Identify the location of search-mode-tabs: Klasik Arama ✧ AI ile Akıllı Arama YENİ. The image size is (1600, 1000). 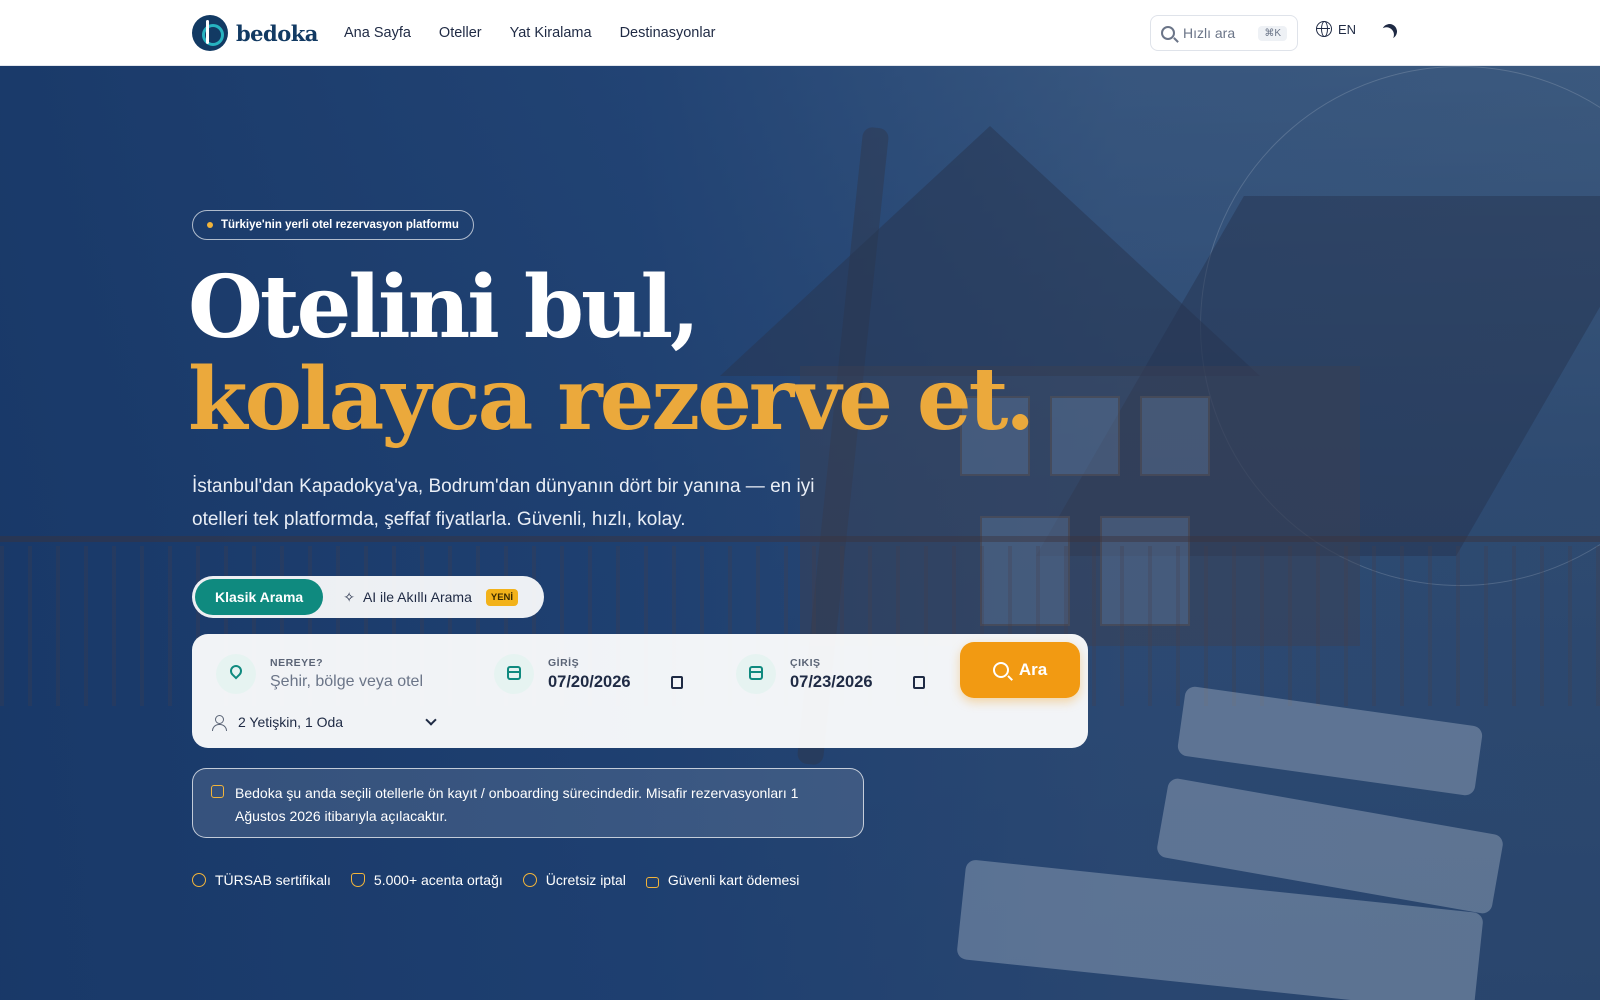
(368, 597).